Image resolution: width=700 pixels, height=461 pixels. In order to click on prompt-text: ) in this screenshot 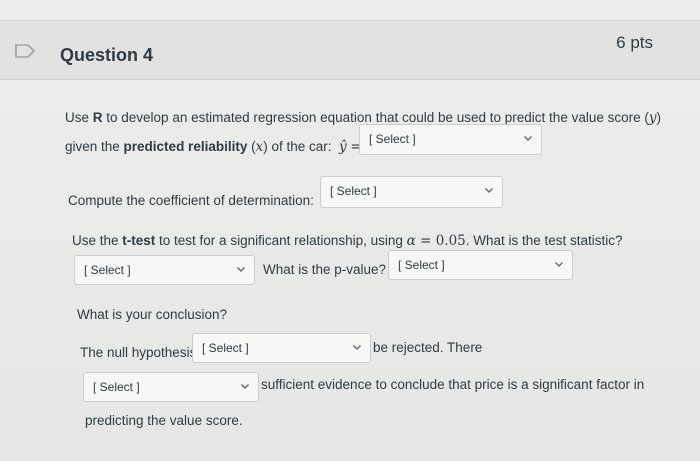, I will do `click(659, 117)`.